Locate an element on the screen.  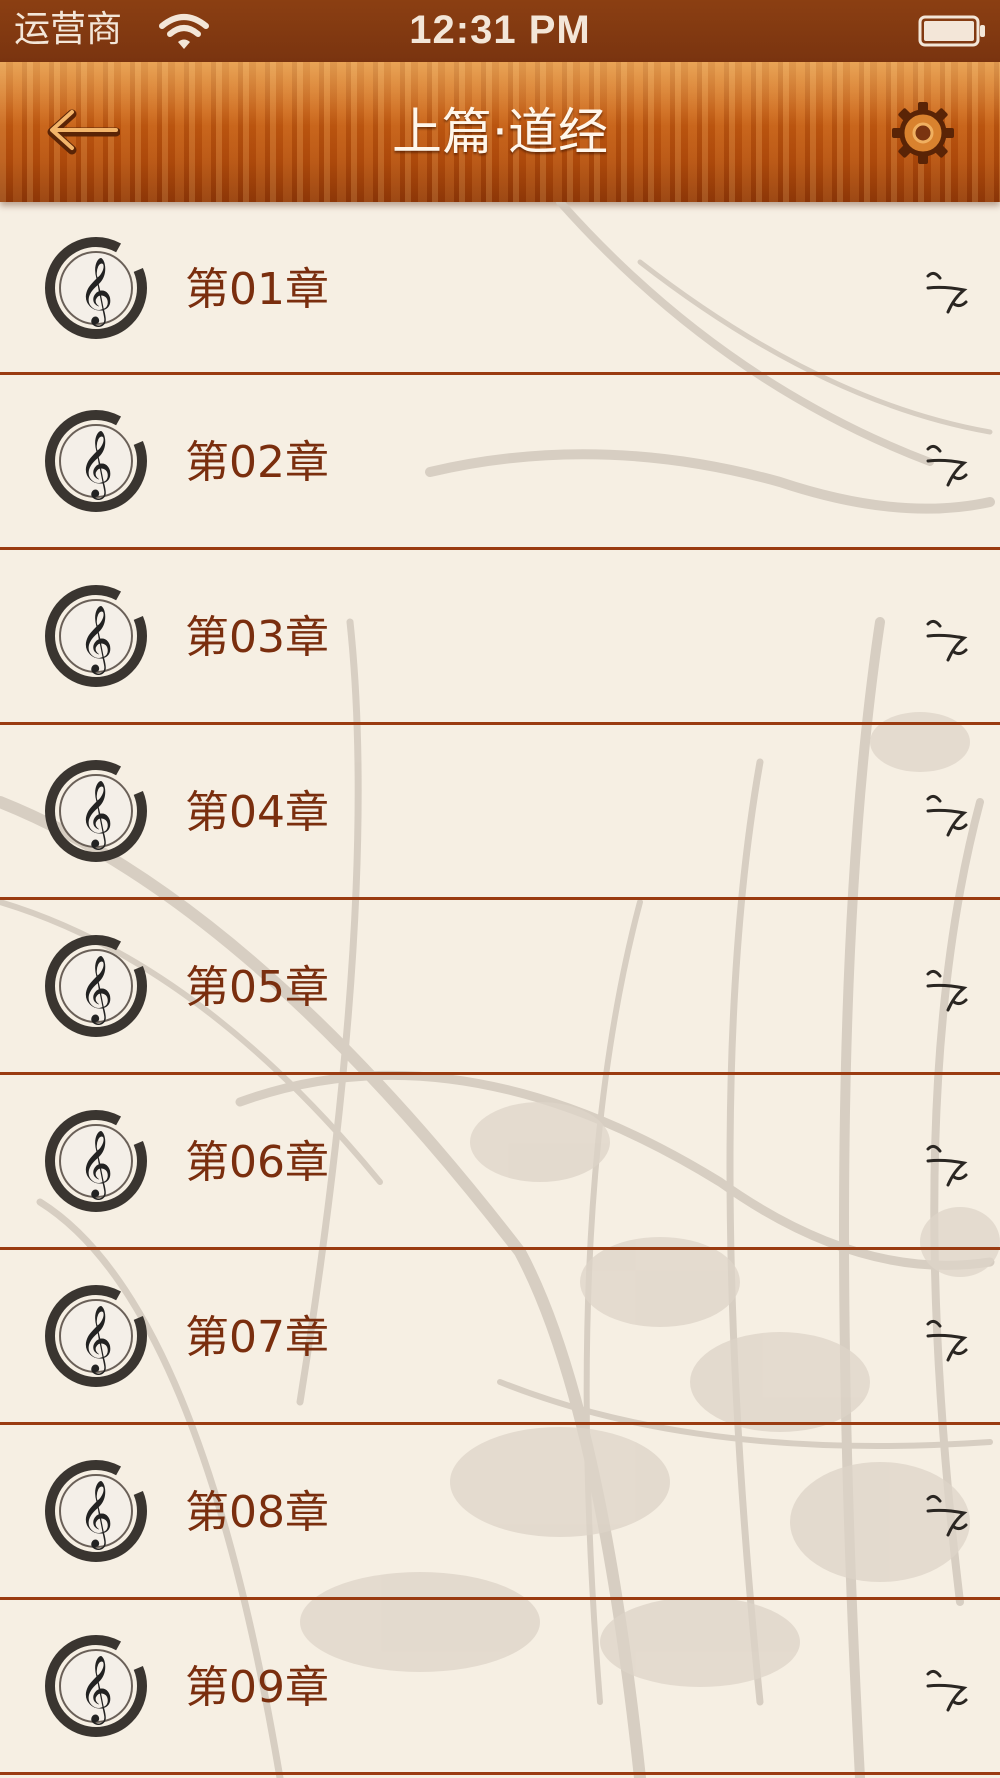
nav-bar: 上篇·道经 is located at coordinates (500, 132).